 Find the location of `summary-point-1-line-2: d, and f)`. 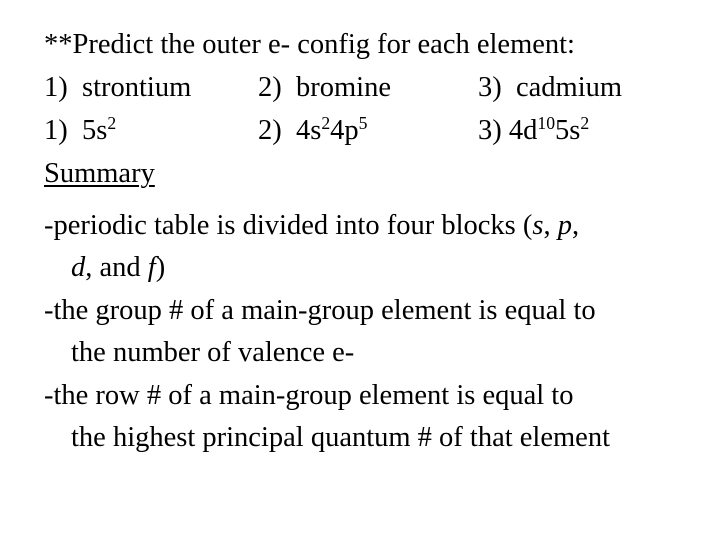

summary-point-1-line-2: d, and f) is located at coordinates (118, 267).